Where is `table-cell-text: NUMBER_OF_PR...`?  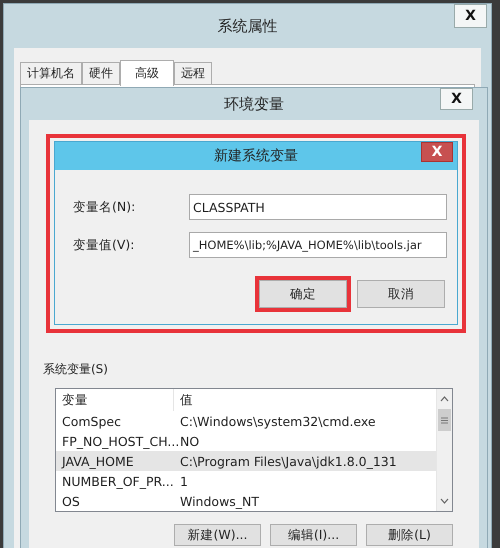
table-cell-text: NUMBER_OF_PR... is located at coordinates (117, 481).